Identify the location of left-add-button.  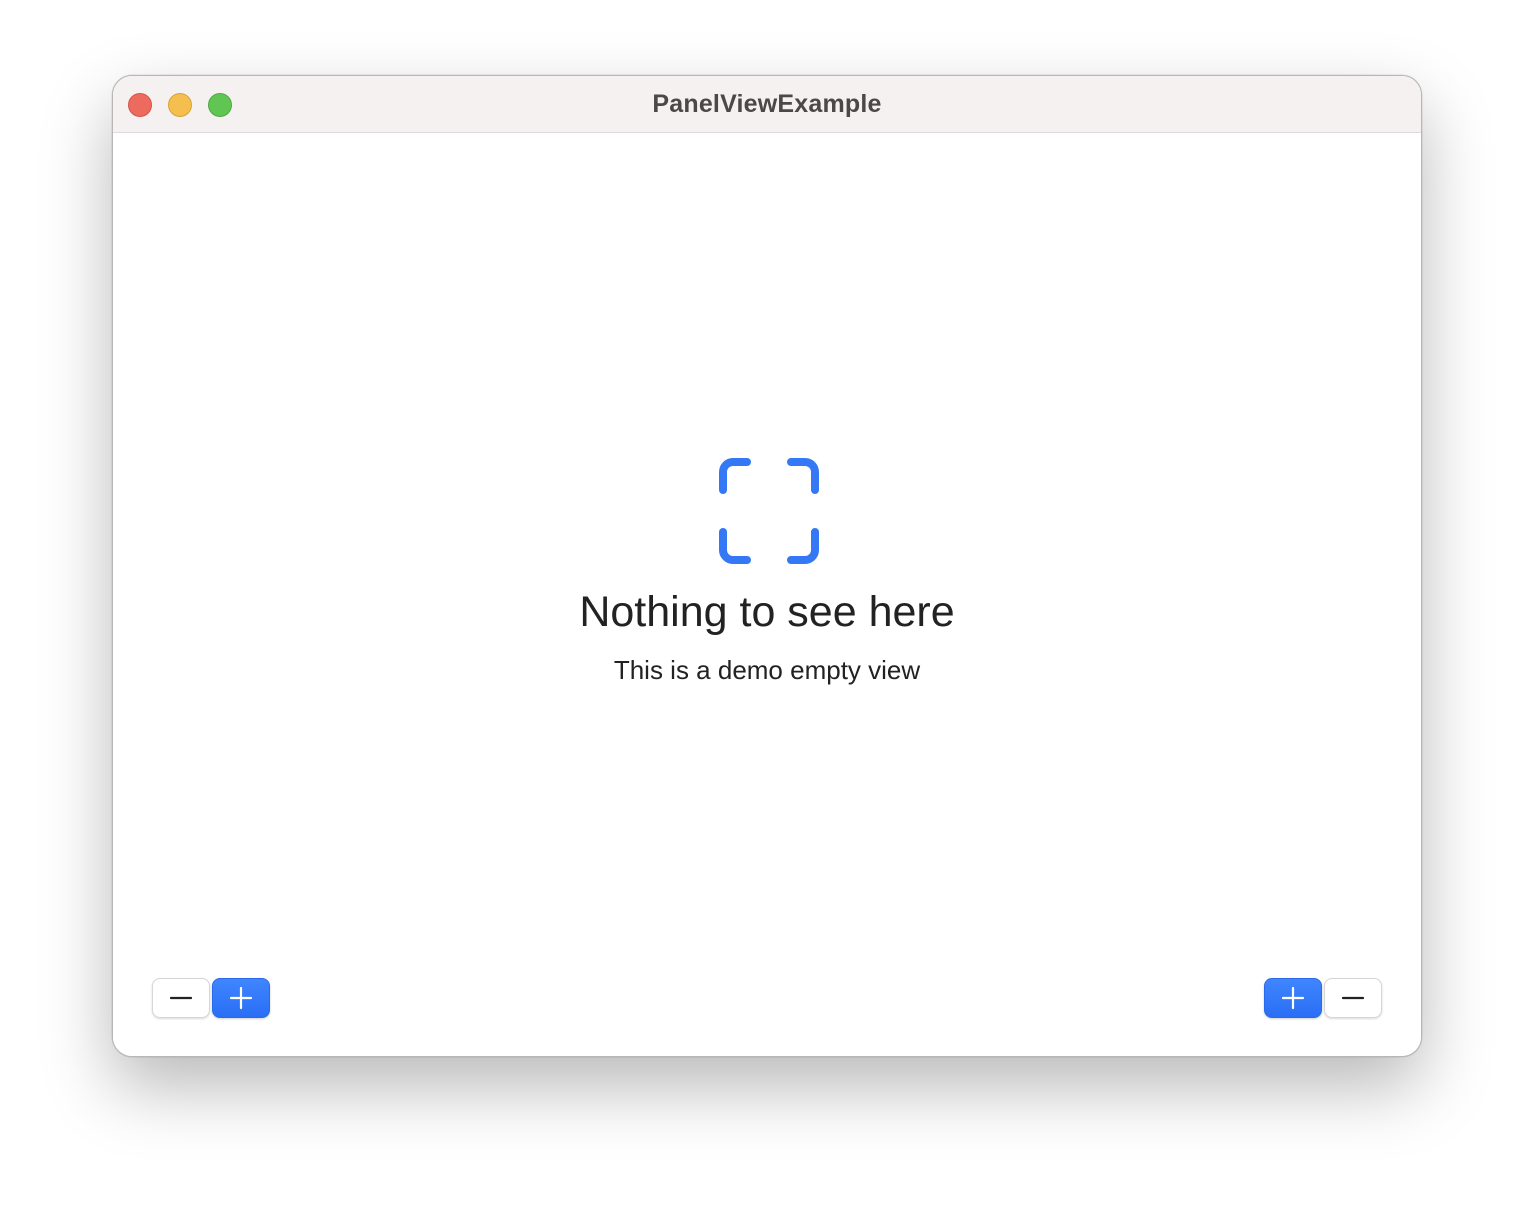
(241, 998).